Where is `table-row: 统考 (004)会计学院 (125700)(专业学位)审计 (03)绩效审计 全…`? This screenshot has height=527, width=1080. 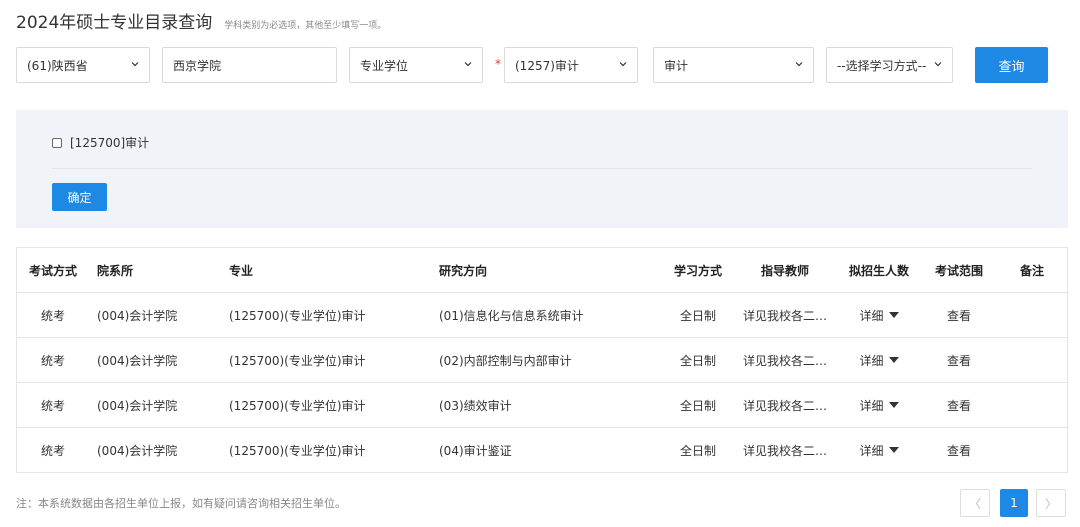 table-row: 统考 (004)会计学院 (125700)(专业学位)审计 (03)绩效审计 全… is located at coordinates (542, 405).